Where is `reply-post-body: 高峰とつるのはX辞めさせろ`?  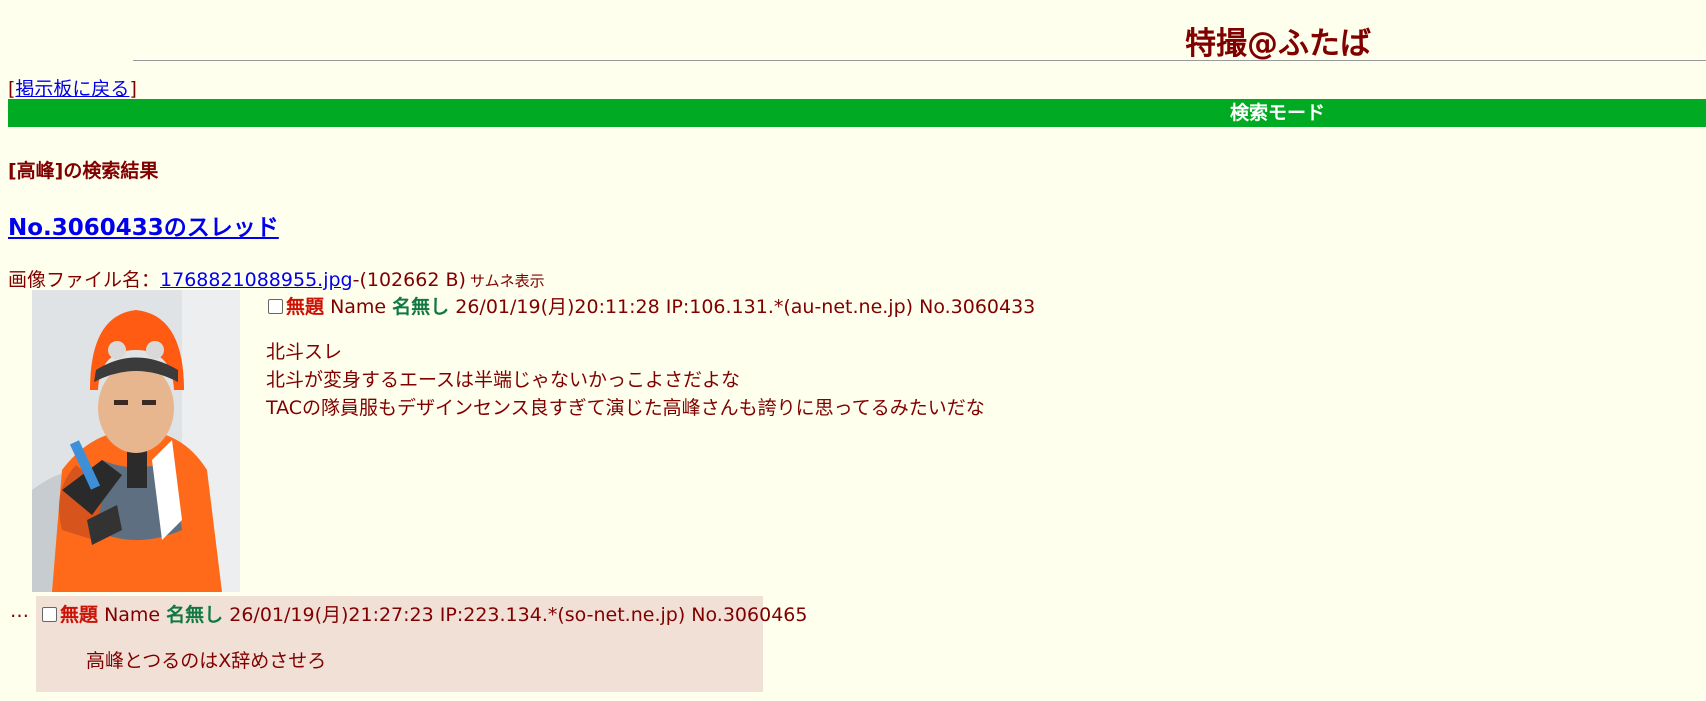 reply-post-body: 高峰とつるのはX辞めさせろ is located at coordinates (206, 661).